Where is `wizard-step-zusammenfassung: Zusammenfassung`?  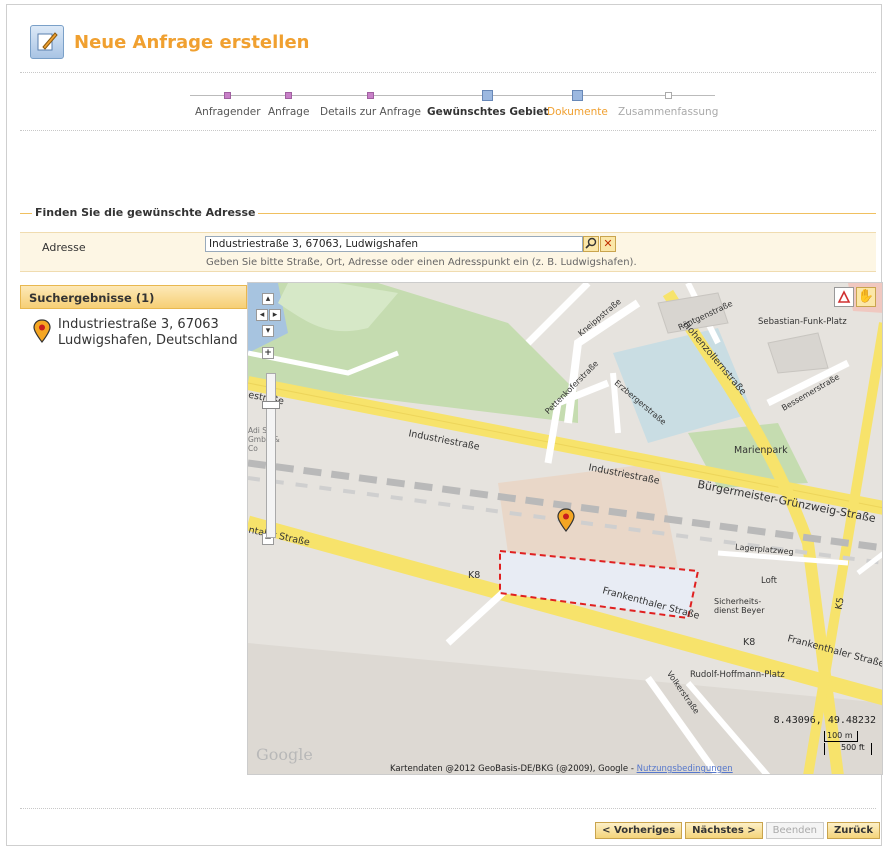 wizard-step-zusammenfassung: Zusammenfassung is located at coordinates (668, 103).